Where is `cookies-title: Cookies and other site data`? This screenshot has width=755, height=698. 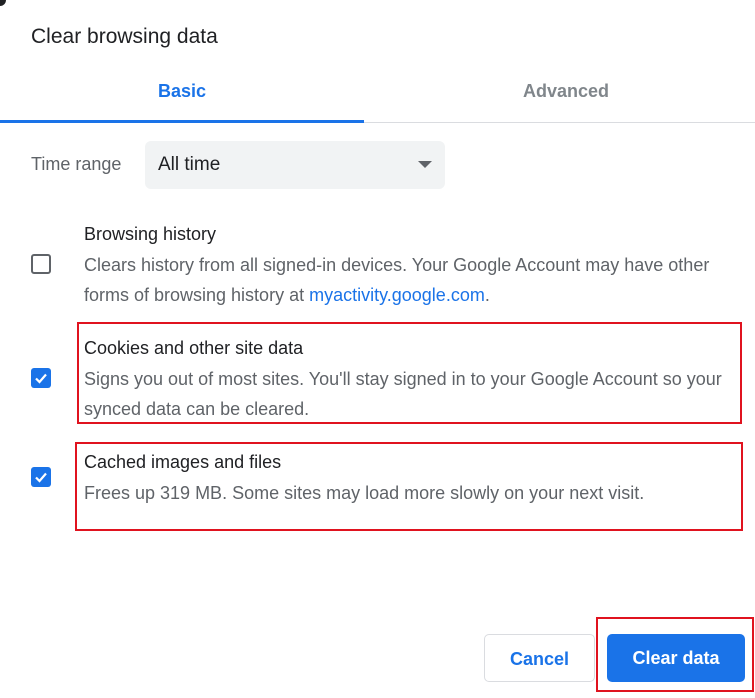 cookies-title: Cookies and other site data is located at coordinates (194, 348).